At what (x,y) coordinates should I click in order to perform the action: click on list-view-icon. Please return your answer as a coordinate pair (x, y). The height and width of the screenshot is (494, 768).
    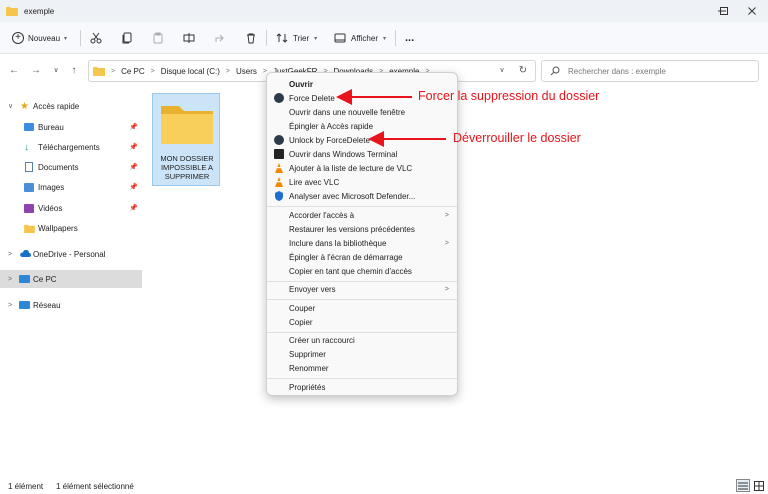
    Looking at the image, I should click on (743, 485).